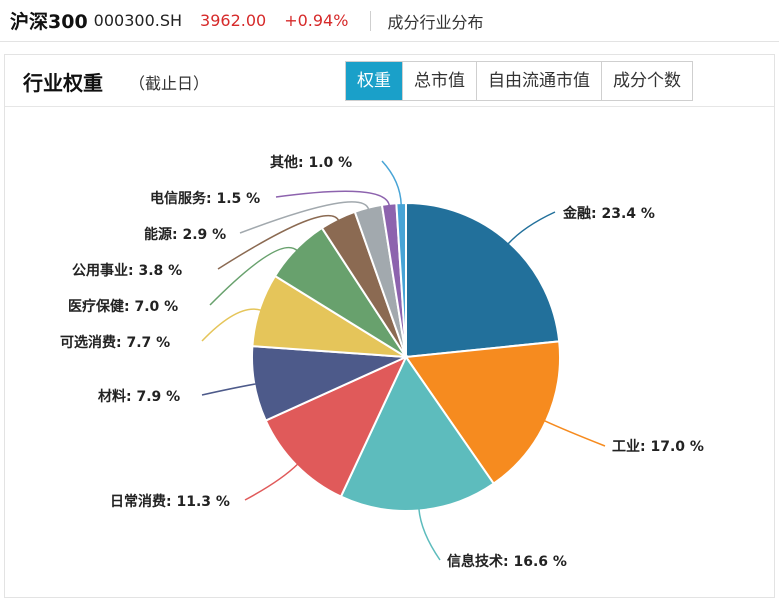 The image size is (779, 598). Describe the element at coordinates (483, 280) in the screenshot. I see `pie-slice` at that location.